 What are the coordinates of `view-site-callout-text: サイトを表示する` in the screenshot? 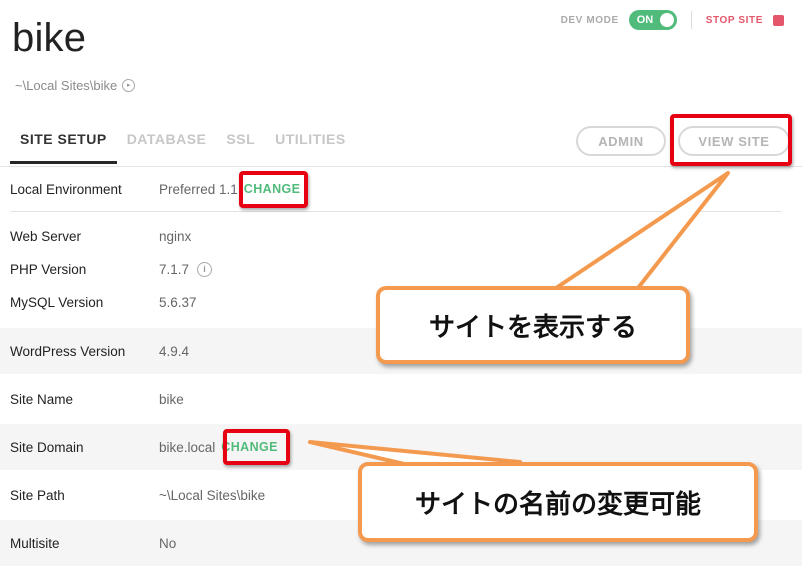 It's located at (532, 327).